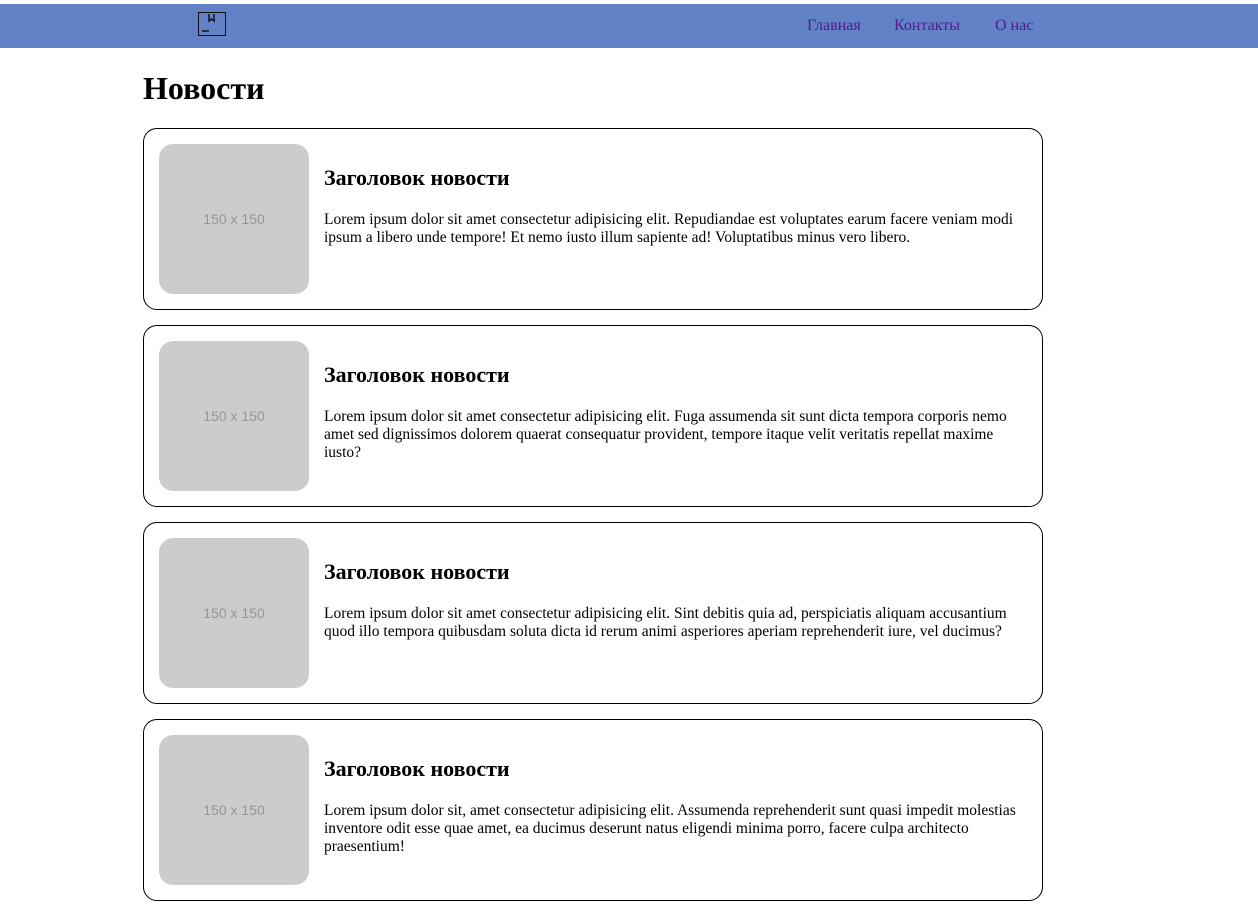 Image resolution: width=1258 pixels, height=918 pixels. Describe the element at coordinates (927, 26) in the screenshot. I see `nav-link-contacts: Контакты` at that location.